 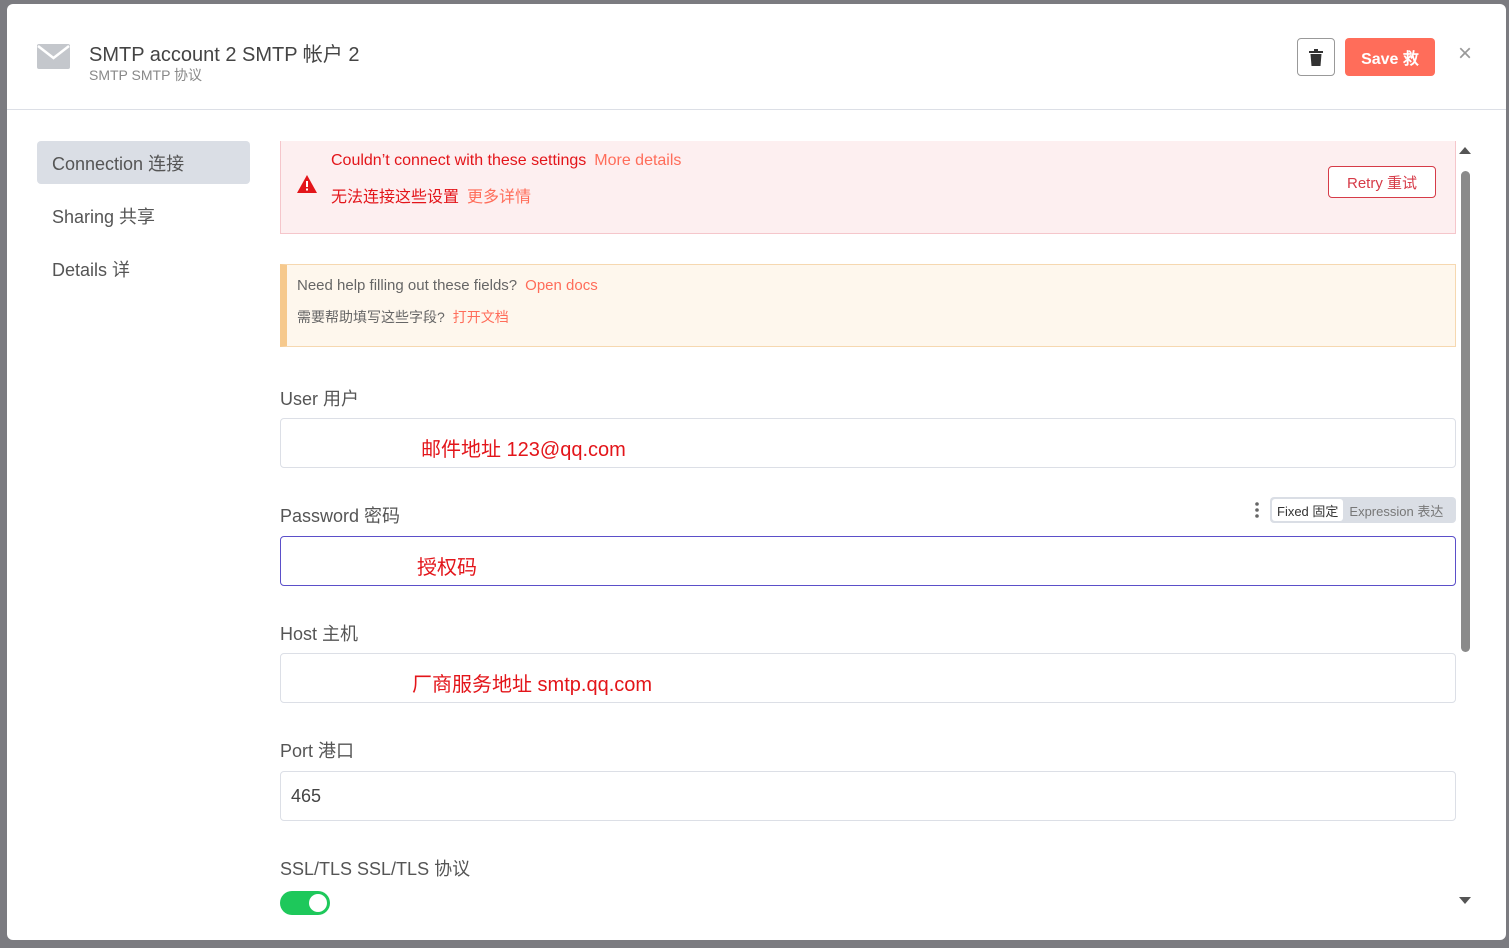 What do you see at coordinates (224, 55) in the screenshot?
I see `page-title: SMTP account 2 SMTP 帐户 2` at bounding box center [224, 55].